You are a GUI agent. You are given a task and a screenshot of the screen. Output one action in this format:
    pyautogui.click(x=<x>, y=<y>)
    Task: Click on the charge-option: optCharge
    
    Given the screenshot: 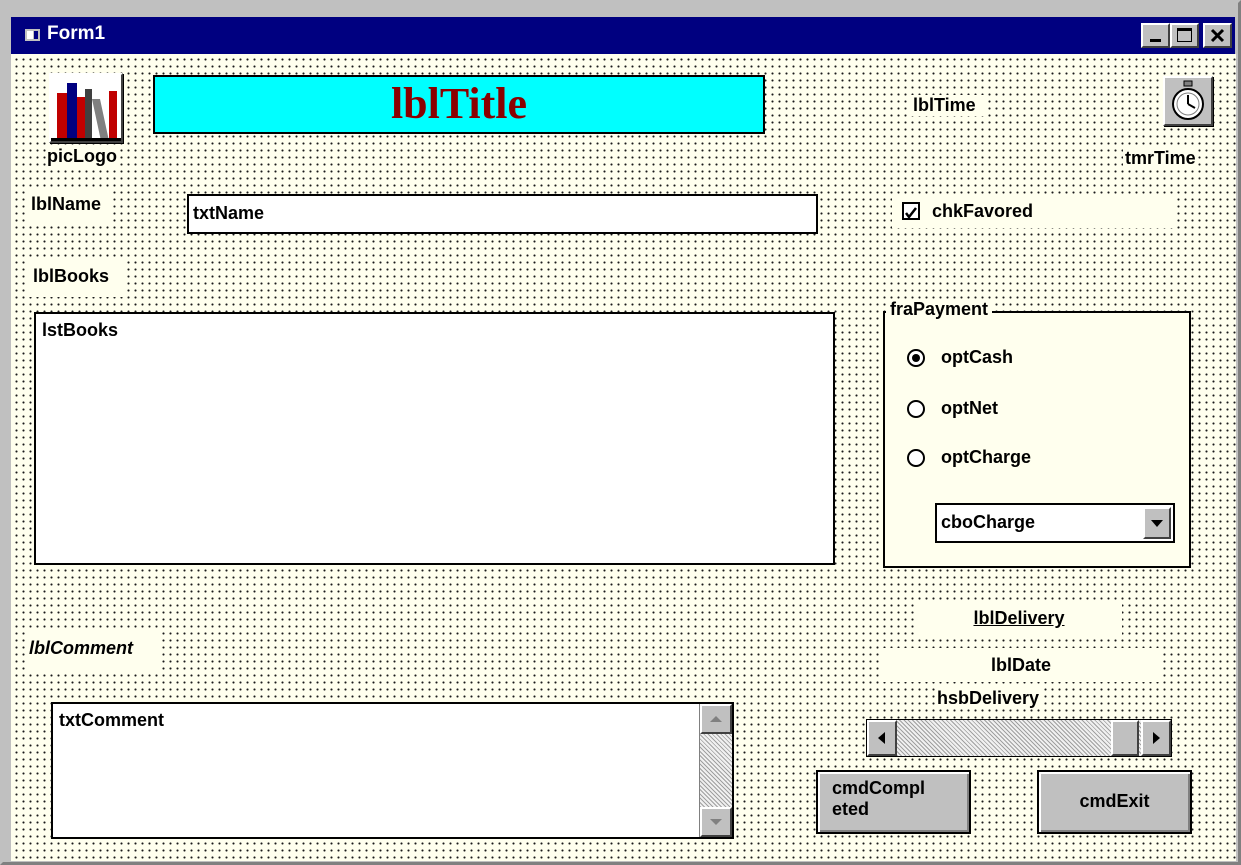 What is the action you would take?
    pyautogui.click(x=995, y=458)
    